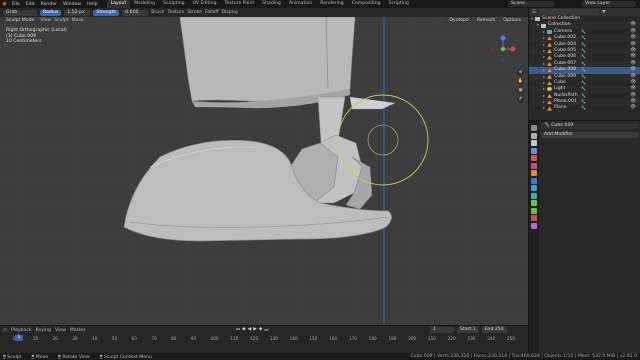 This screenshot has width=640, height=360. Describe the element at coordinates (135, 12) in the screenshot. I see `strength-field: 0.600` at that location.